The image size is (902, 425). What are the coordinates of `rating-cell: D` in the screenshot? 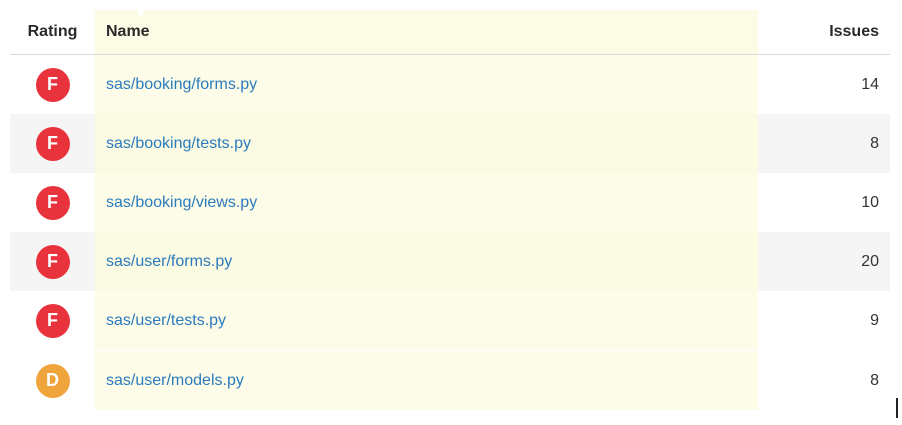 It's located at (52, 380).